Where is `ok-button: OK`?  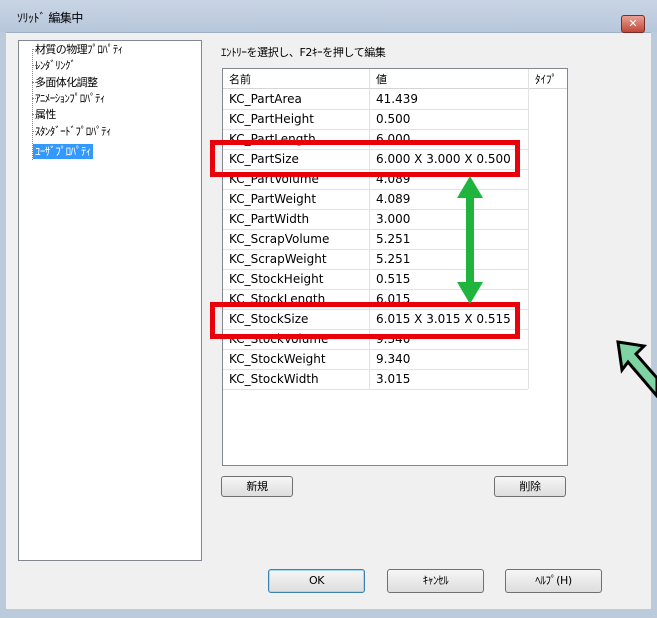 ok-button: OK is located at coordinates (316, 581).